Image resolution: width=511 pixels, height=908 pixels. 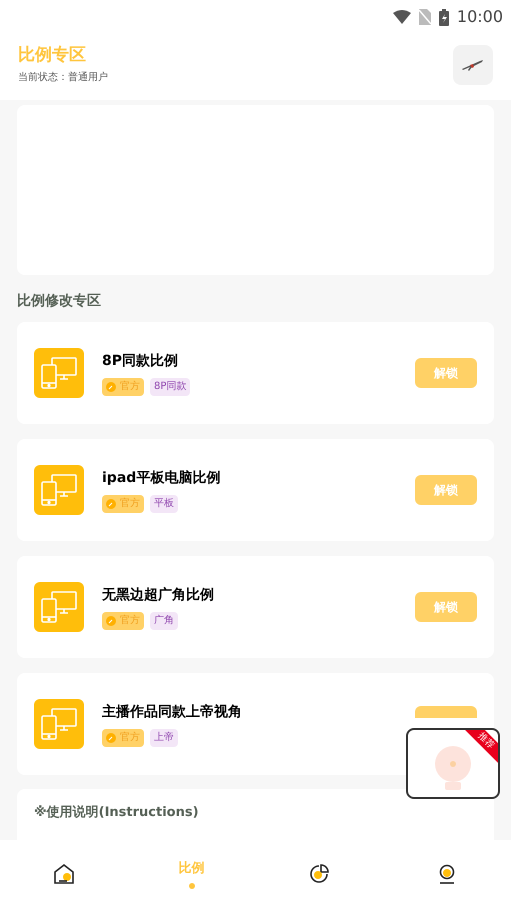 What do you see at coordinates (164, 621) in the screenshot?
I see `tag-badge: 广角` at bounding box center [164, 621].